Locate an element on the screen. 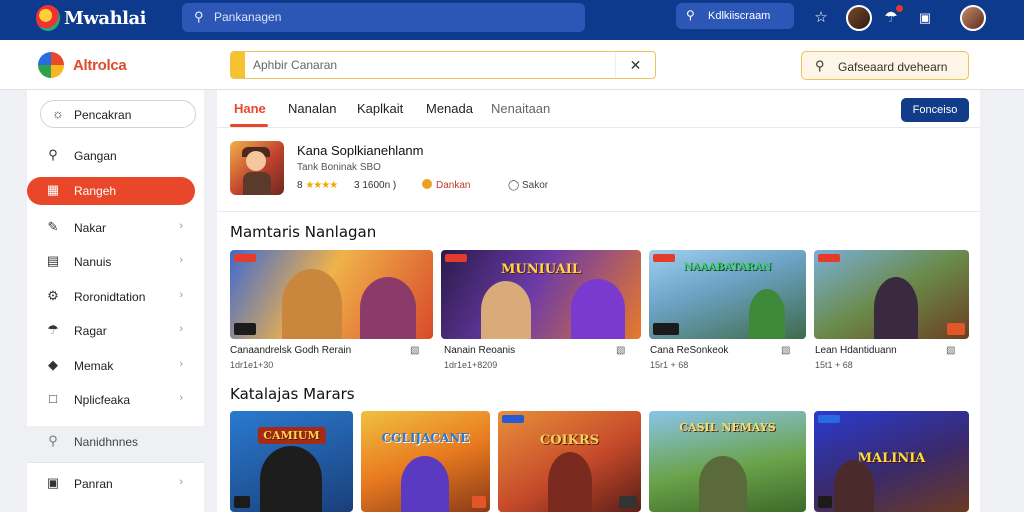 The width and height of the screenshot is (1024, 512). header-search-button: ⚲ Gafseaard dvehearn is located at coordinates (885, 65).